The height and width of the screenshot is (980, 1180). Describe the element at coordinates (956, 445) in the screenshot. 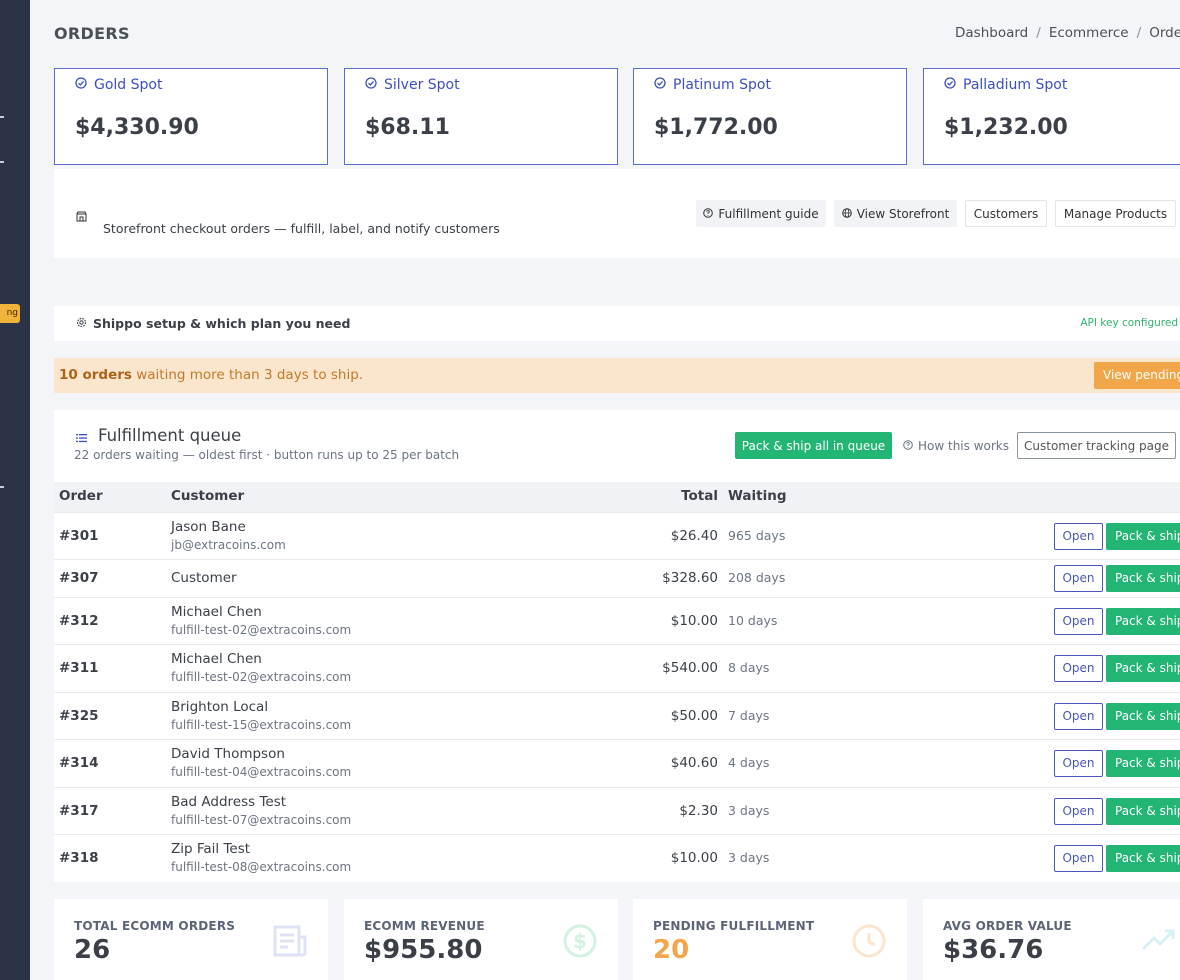

I see `how-this-works-link: How this works` at that location.